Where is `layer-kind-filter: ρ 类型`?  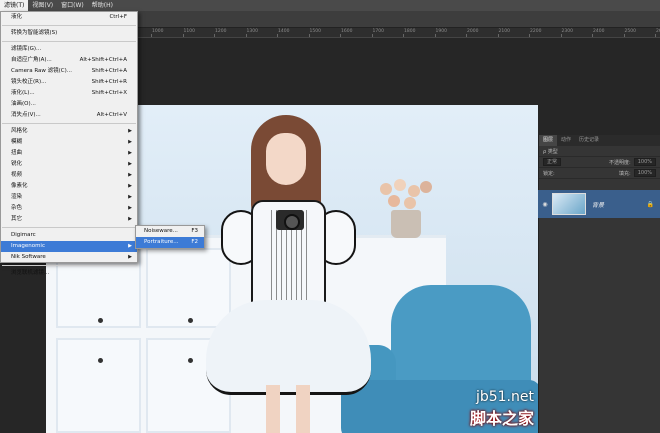
layer-kind-filter: ρ 类型 is located at coordinates (550, 151).